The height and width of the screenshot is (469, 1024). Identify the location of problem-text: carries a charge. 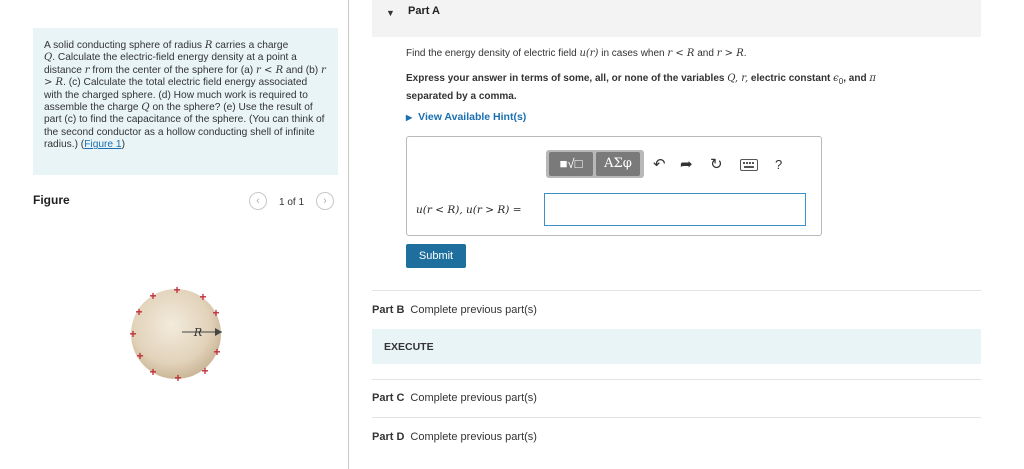
(250, 45).